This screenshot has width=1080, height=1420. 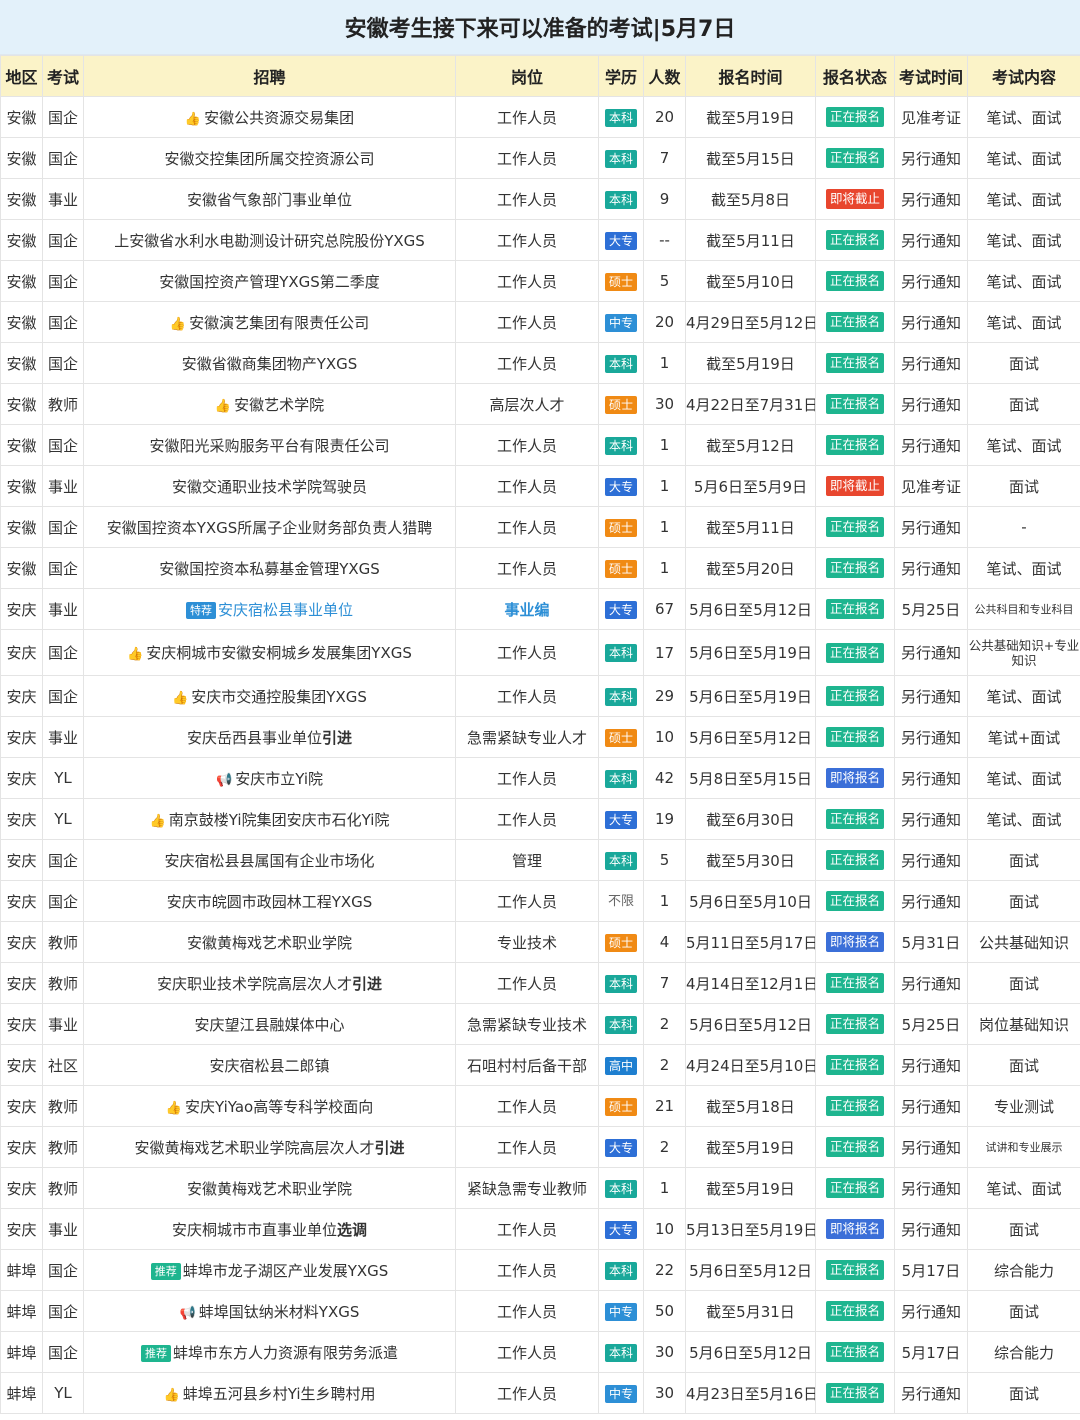 I want to click on recruiter-cell: 安徽黄梅戏艺术职业学院高层次人才引进, so click(x=269, y=1147).